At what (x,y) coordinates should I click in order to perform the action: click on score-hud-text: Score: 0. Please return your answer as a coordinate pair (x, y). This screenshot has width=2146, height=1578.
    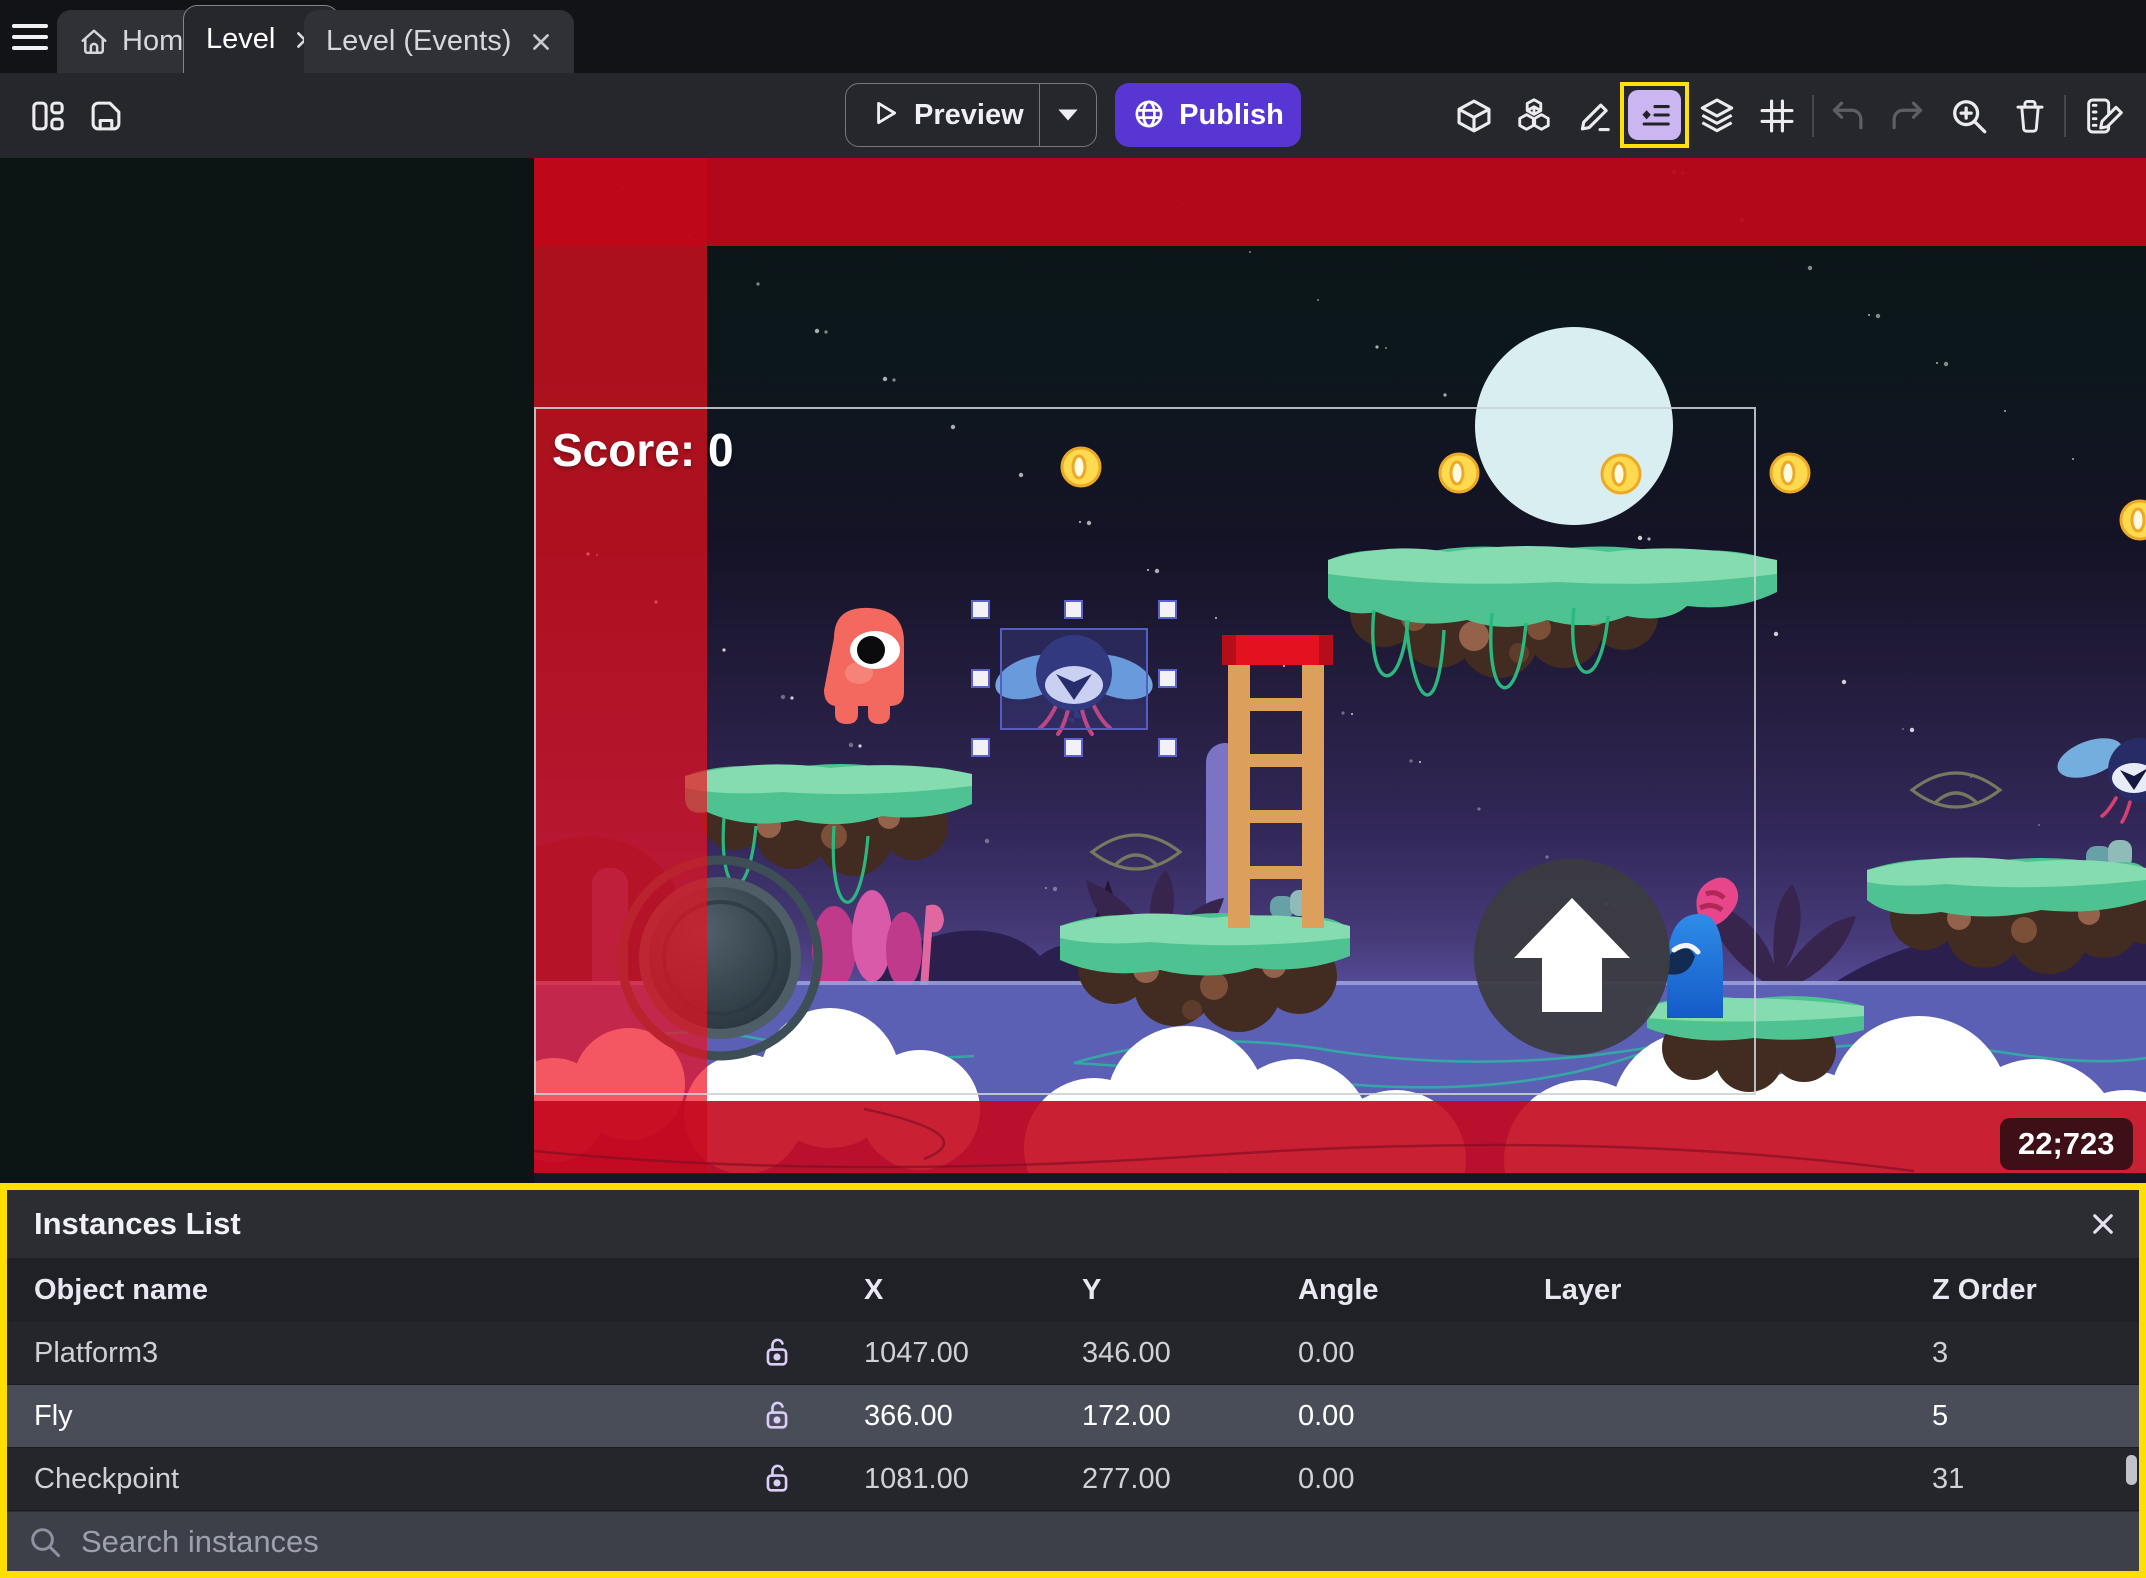
    Looking at the image, I should click on (643, 450).